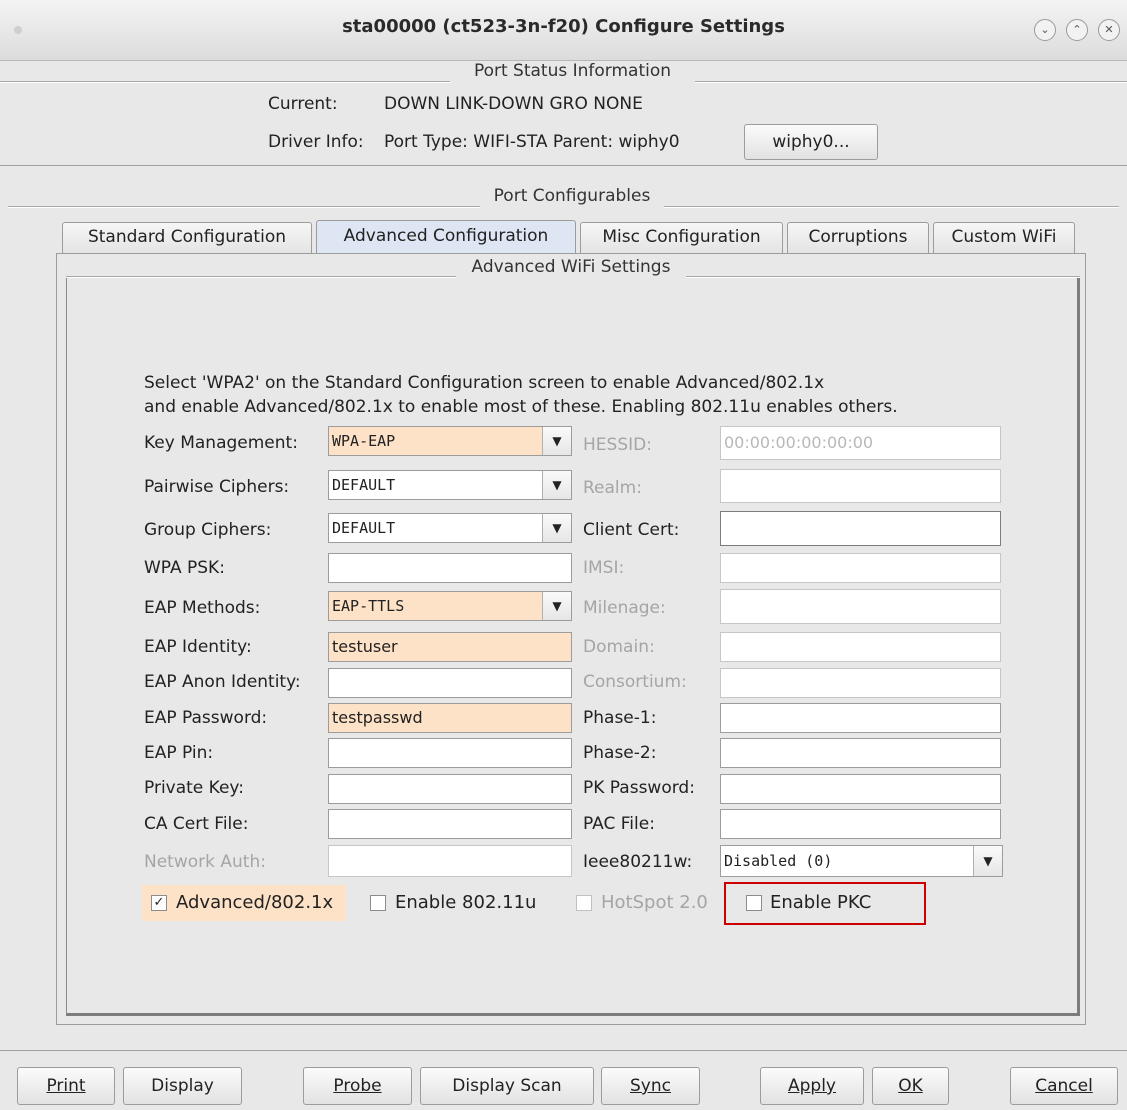  Describe the element at coordinates (368, 606) in the screenshot. I see `eap-methods-value: EAP-TTLS` at that location.